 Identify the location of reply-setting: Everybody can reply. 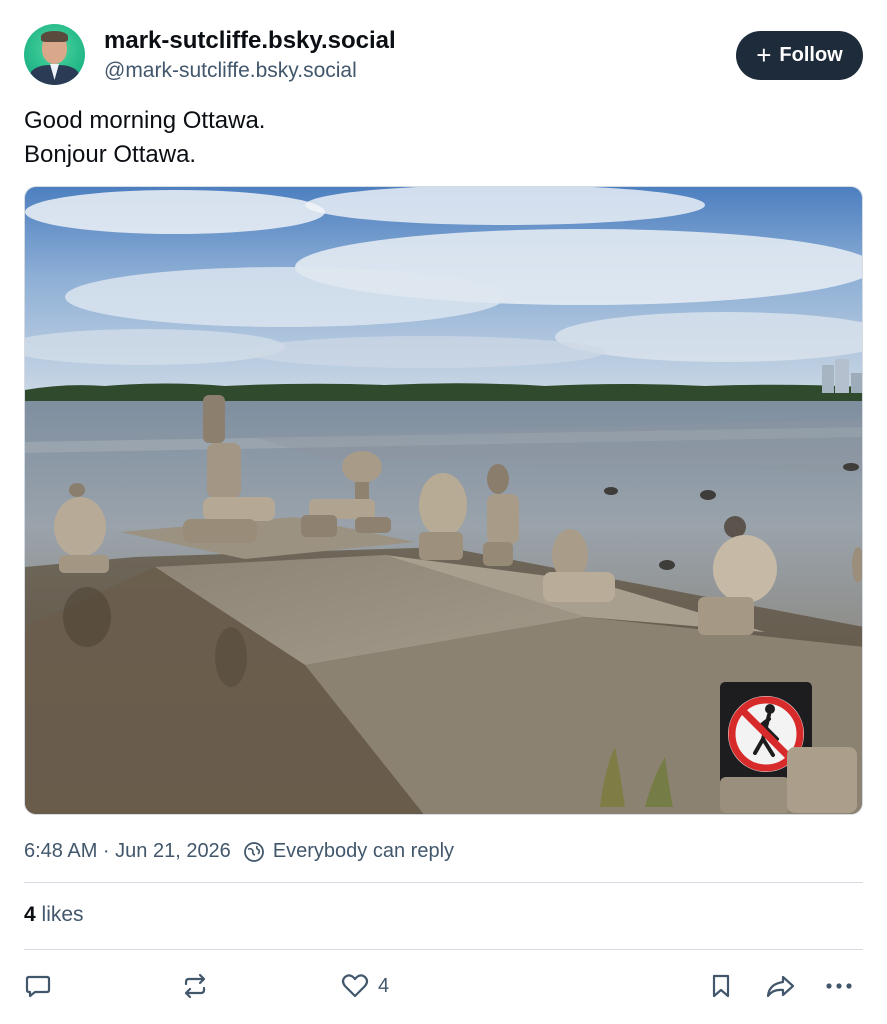
(363, 851).